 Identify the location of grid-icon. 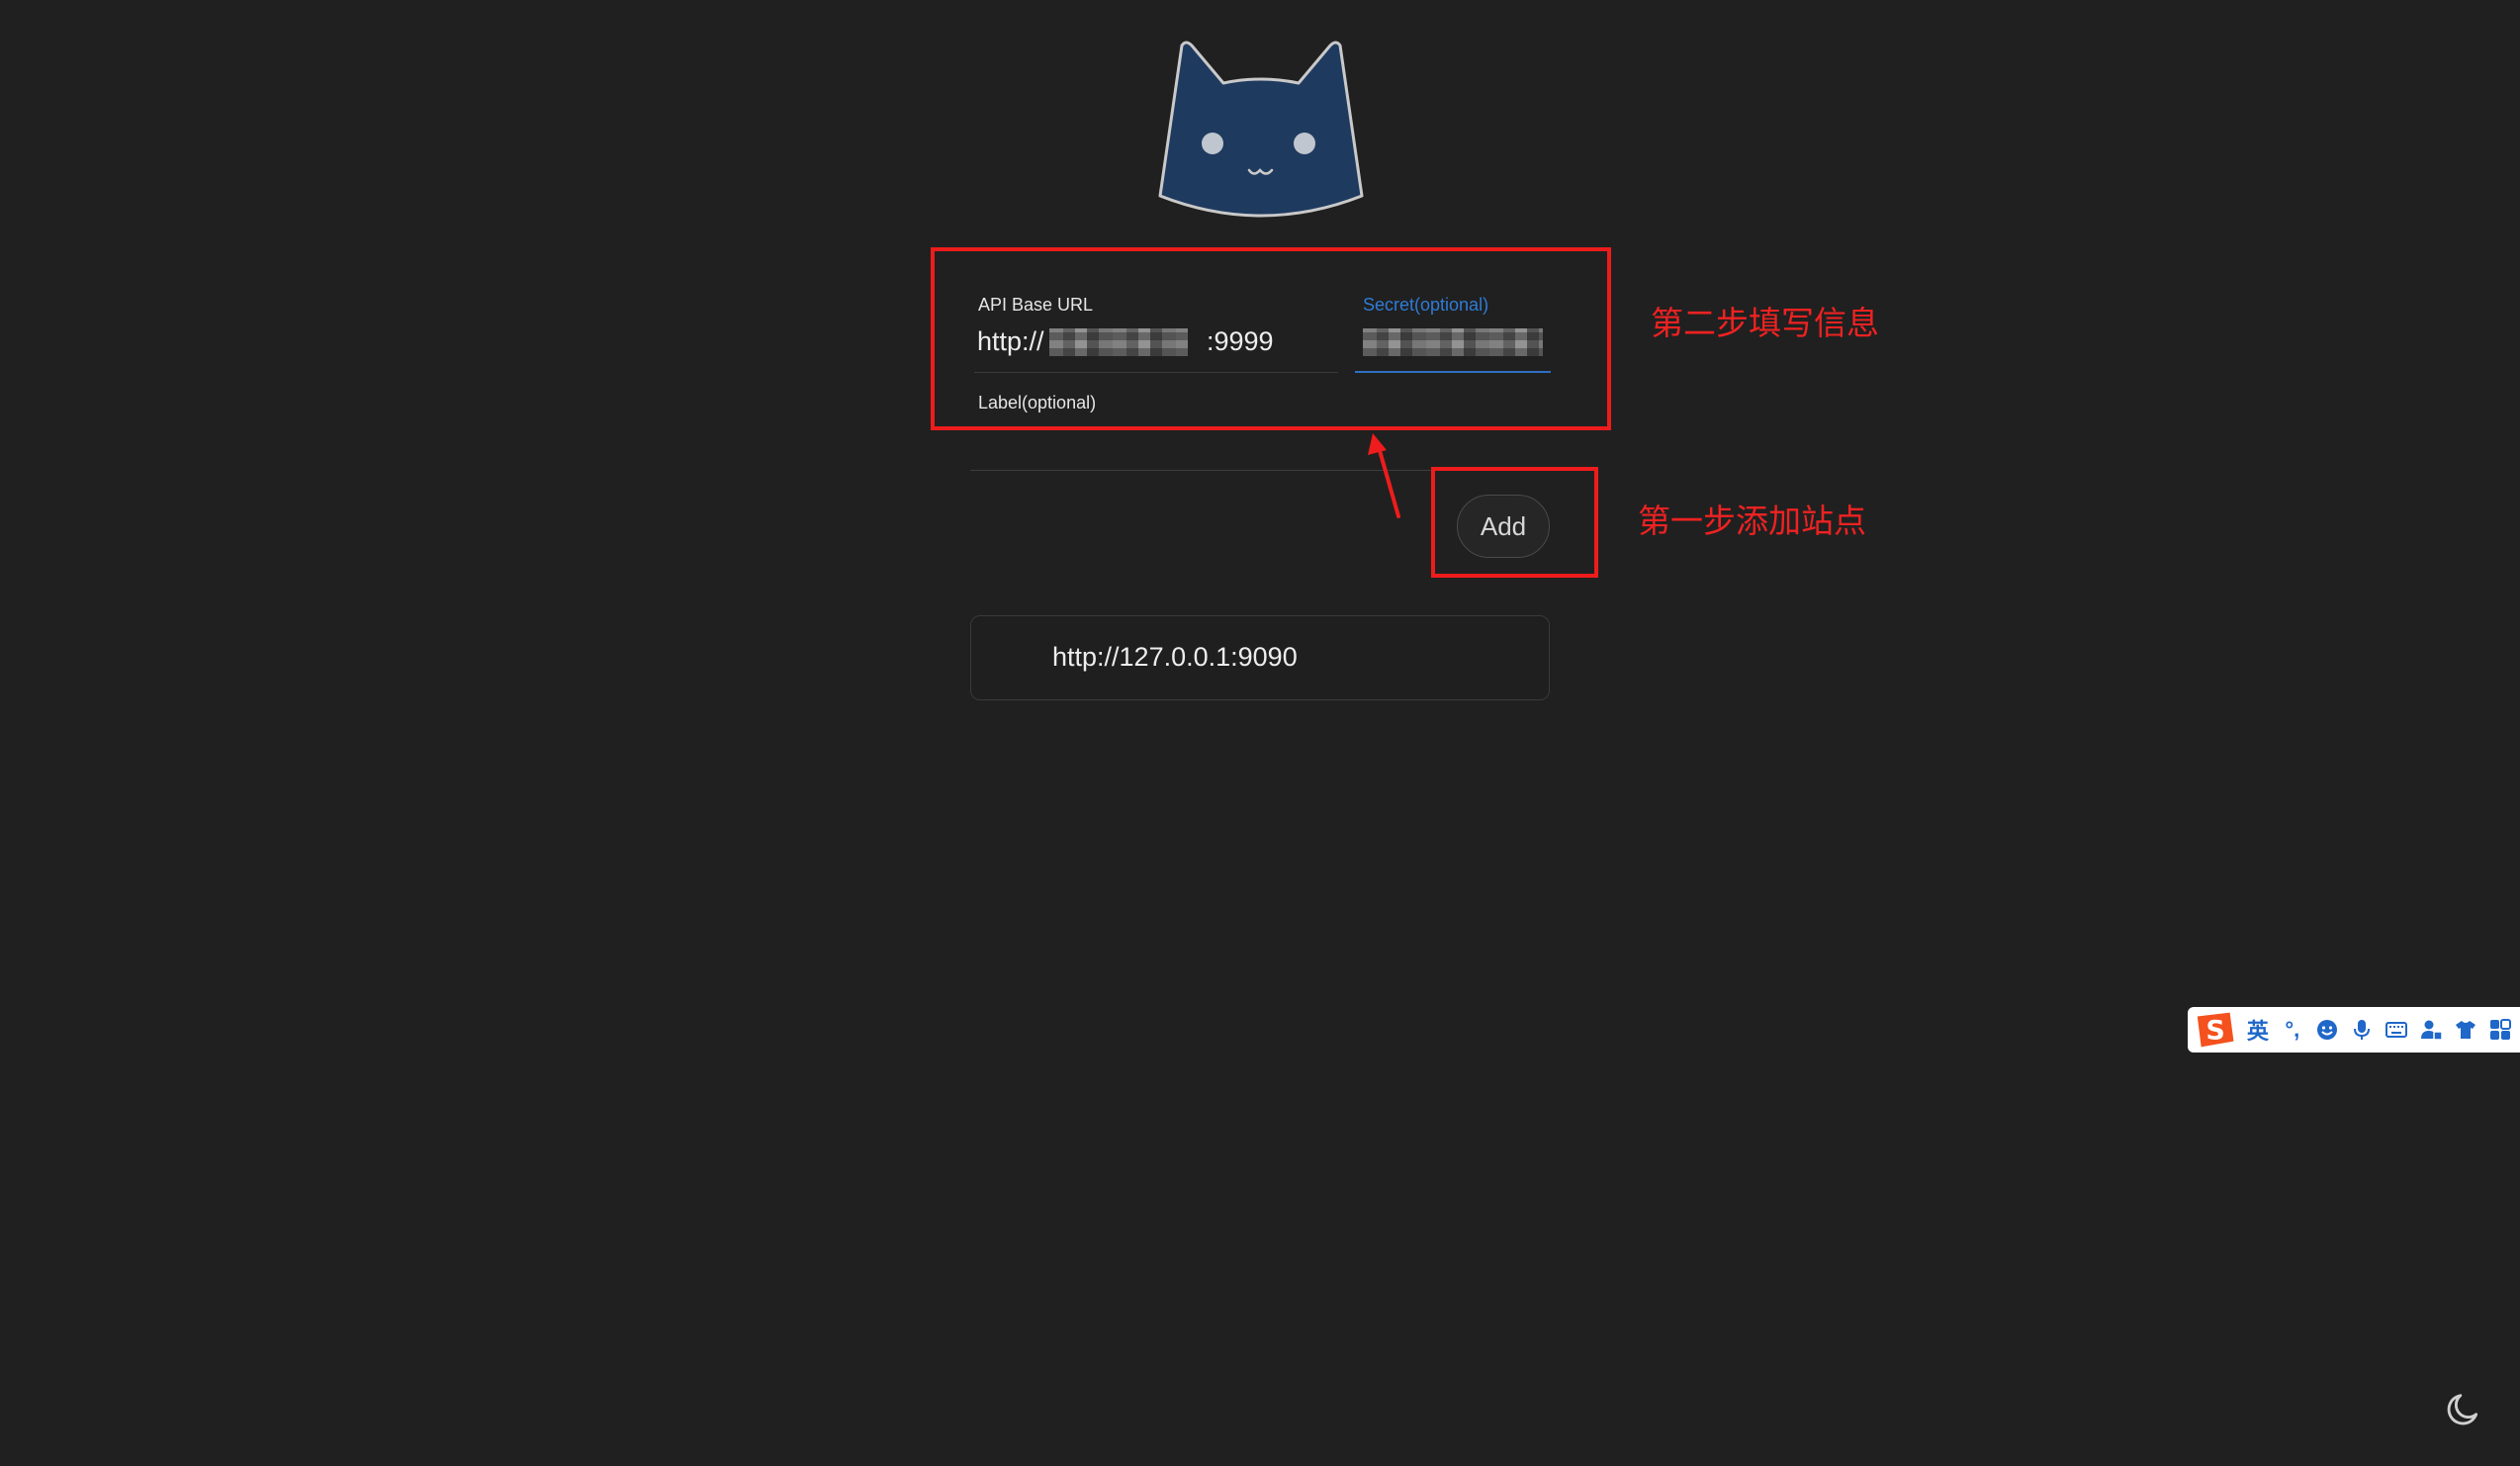
(2499, 1030).